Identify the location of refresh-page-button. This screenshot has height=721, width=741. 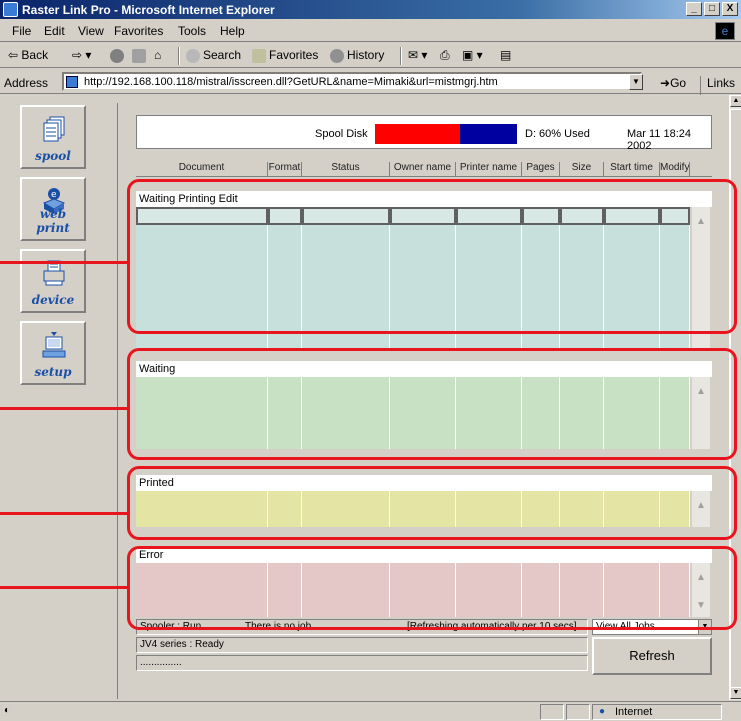
(140, 55).